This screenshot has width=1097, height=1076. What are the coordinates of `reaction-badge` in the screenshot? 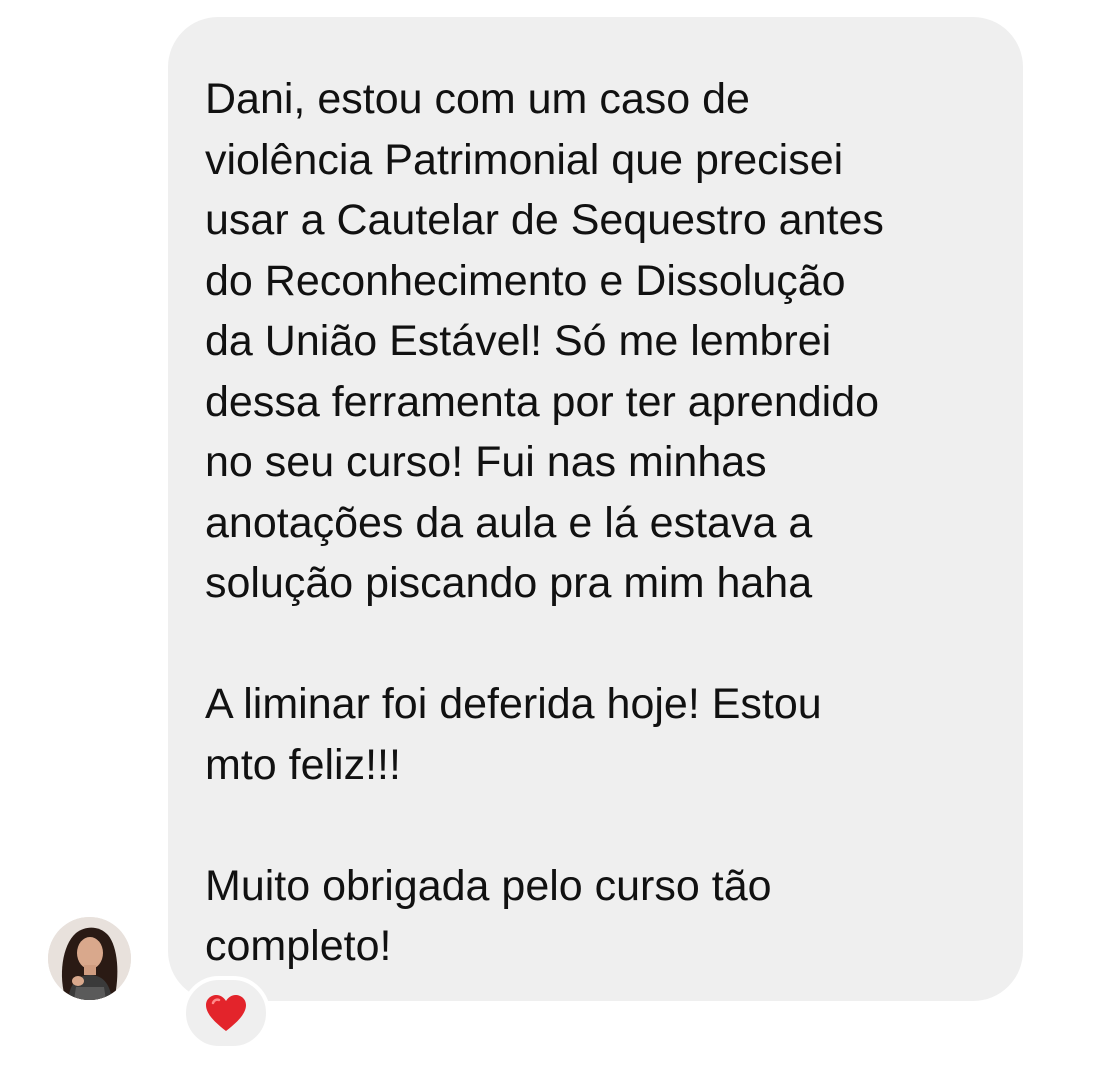 It's located at (226, 1013).